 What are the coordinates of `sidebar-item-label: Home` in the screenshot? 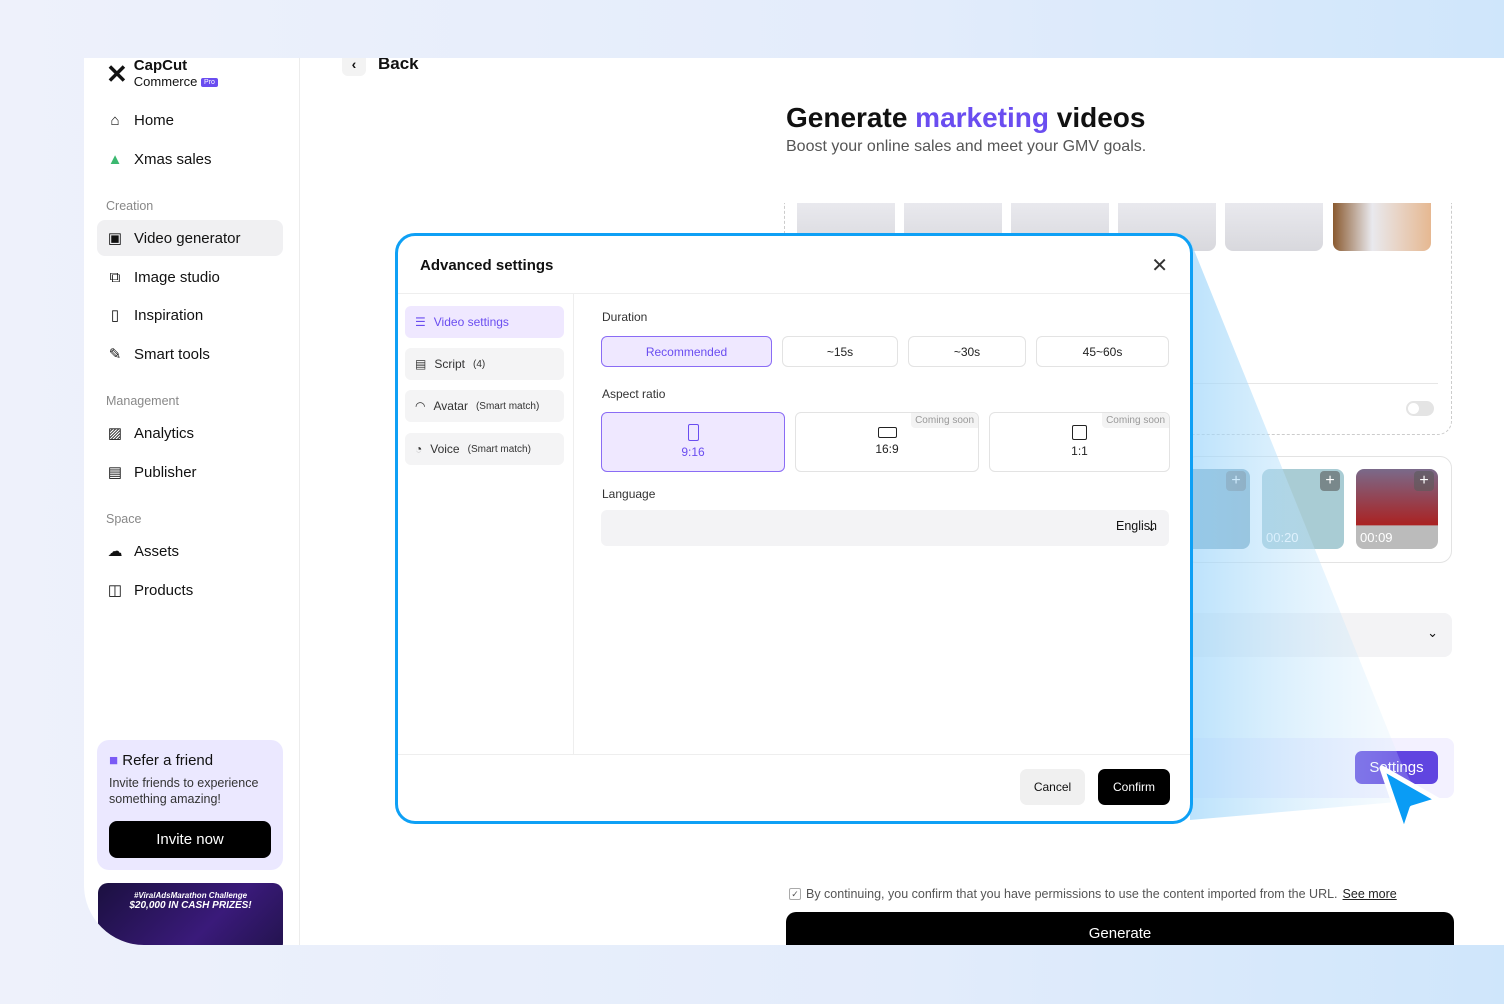 It's located at (154, 120).